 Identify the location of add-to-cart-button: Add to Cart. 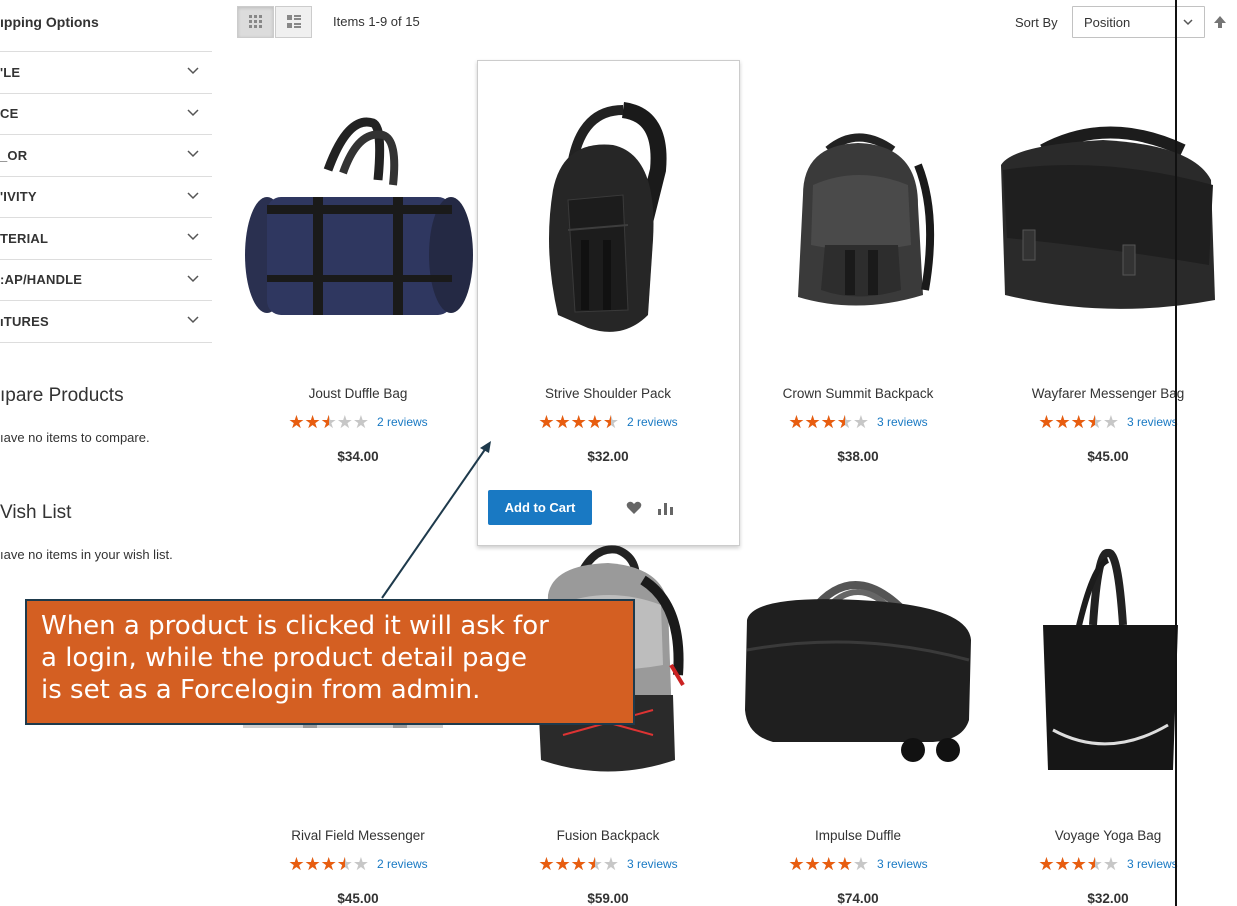
(540, 507).